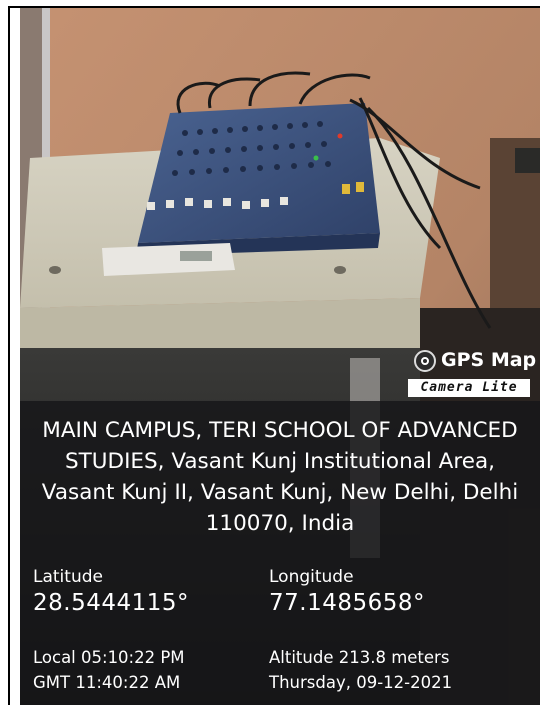 Image resolution: width=540 pixels, height=705 pixels. I want to click on latitude-value: 28.5444115°, so click(111, 603).